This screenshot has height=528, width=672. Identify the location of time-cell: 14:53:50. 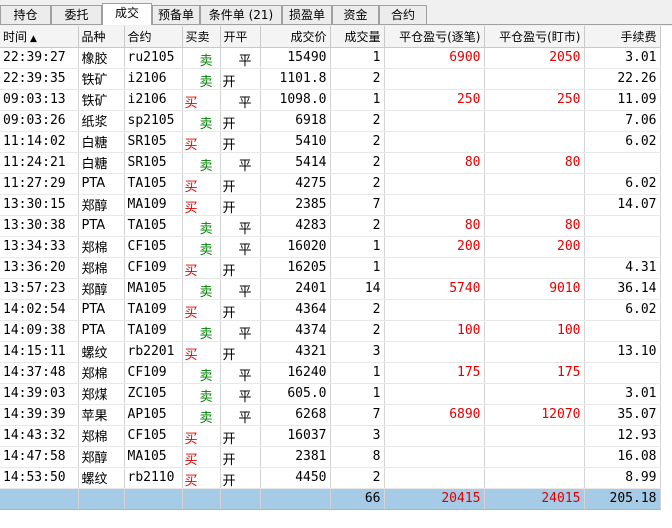
(39, 478).